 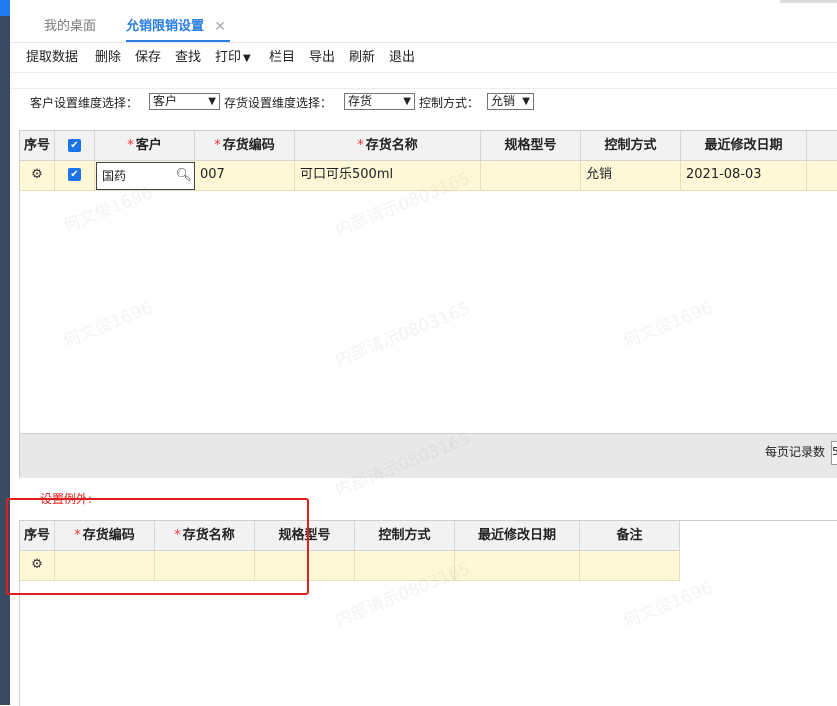 I want to click on tab-label: 允销限销设置, so click(x=165, y=26).